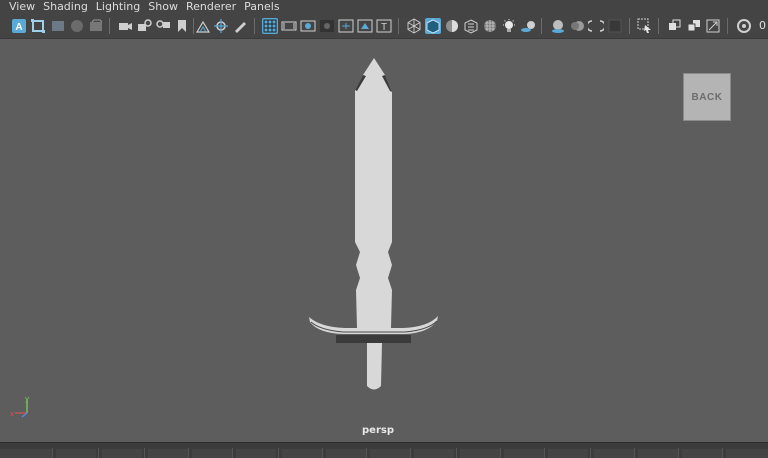  I want to click on shadows-icon, so click(528, 26).